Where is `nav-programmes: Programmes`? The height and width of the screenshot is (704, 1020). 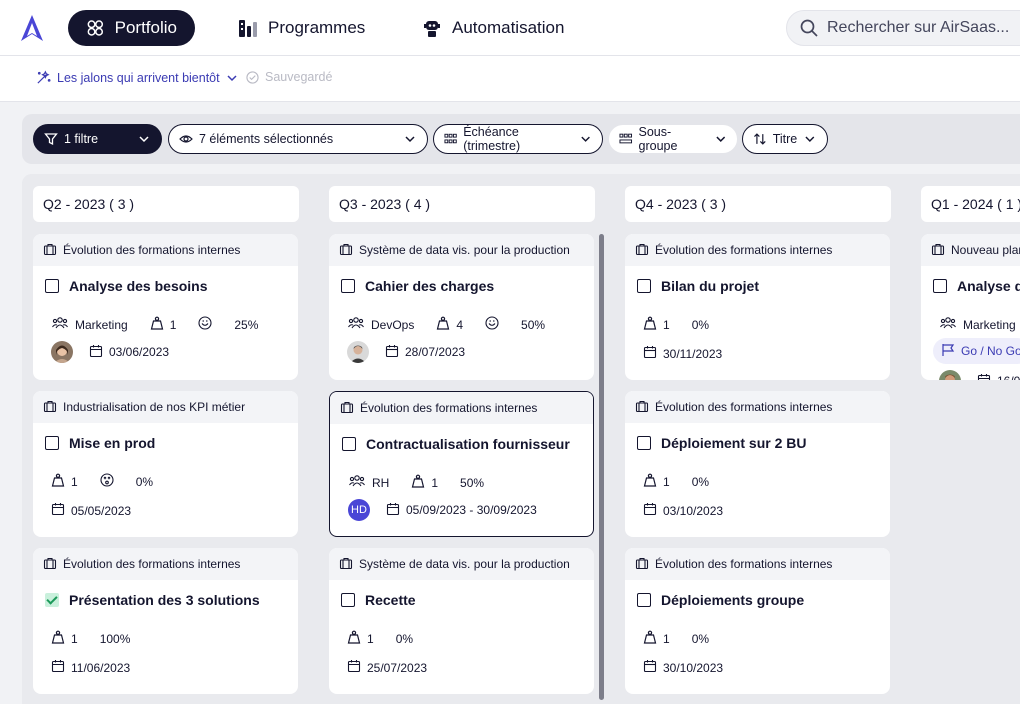
nav-programmes: Programmes is located at coordinates (301, 28).